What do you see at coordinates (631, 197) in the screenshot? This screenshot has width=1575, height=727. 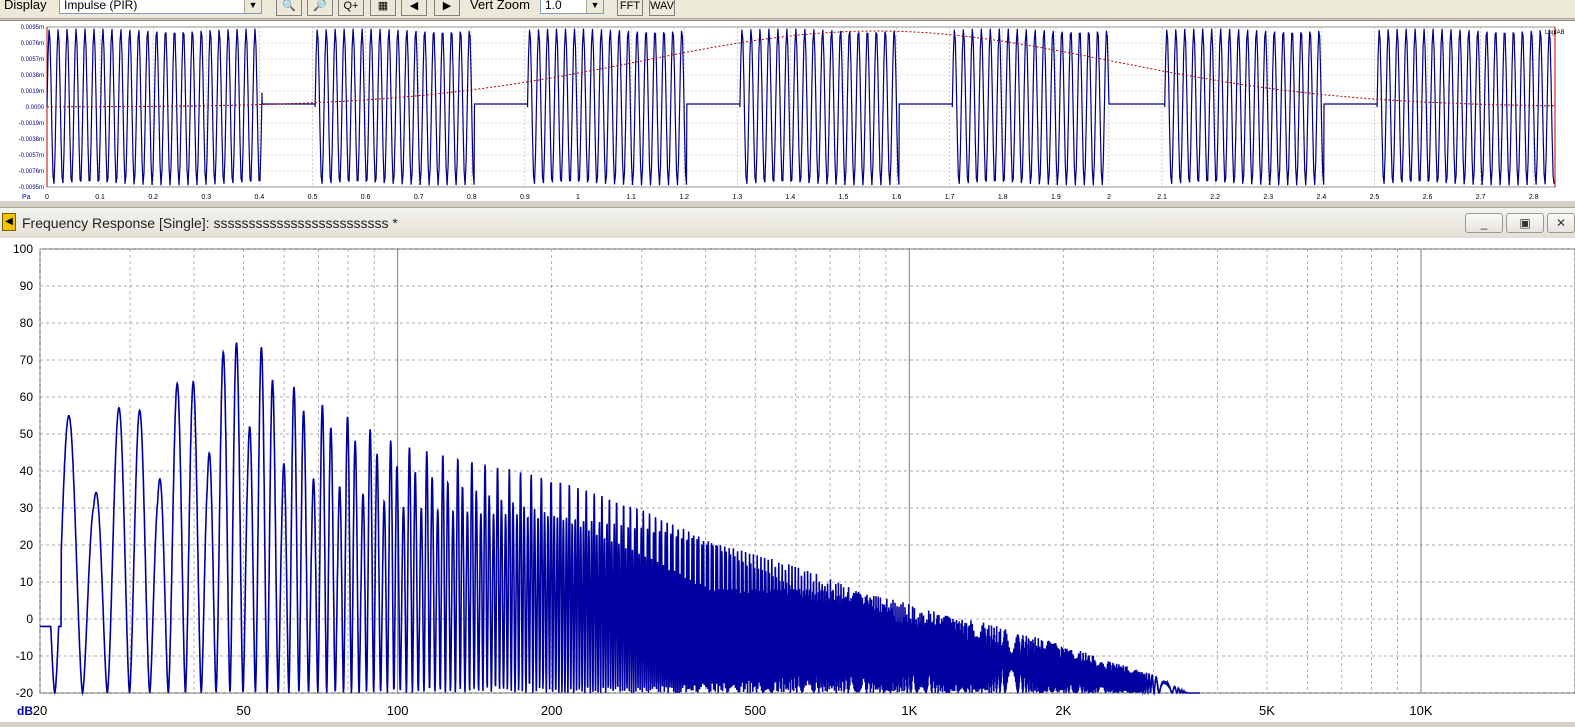 I see `impulse-x-tick: 1.1` at bounding box center [631, 197].